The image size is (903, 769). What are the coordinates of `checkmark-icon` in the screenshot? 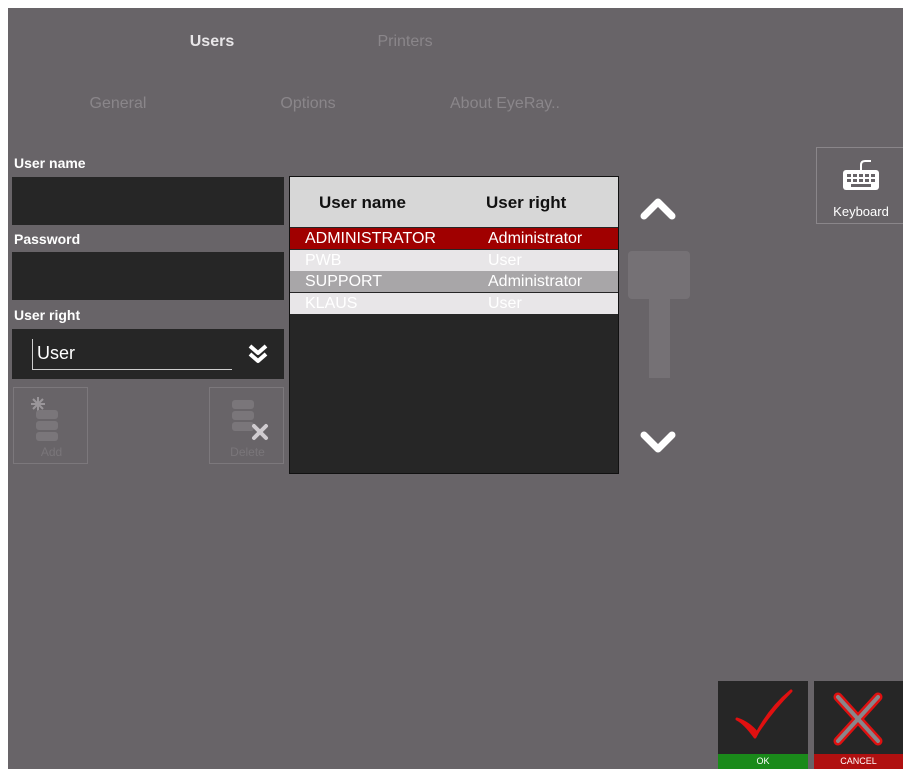 It's located at (764, 714).